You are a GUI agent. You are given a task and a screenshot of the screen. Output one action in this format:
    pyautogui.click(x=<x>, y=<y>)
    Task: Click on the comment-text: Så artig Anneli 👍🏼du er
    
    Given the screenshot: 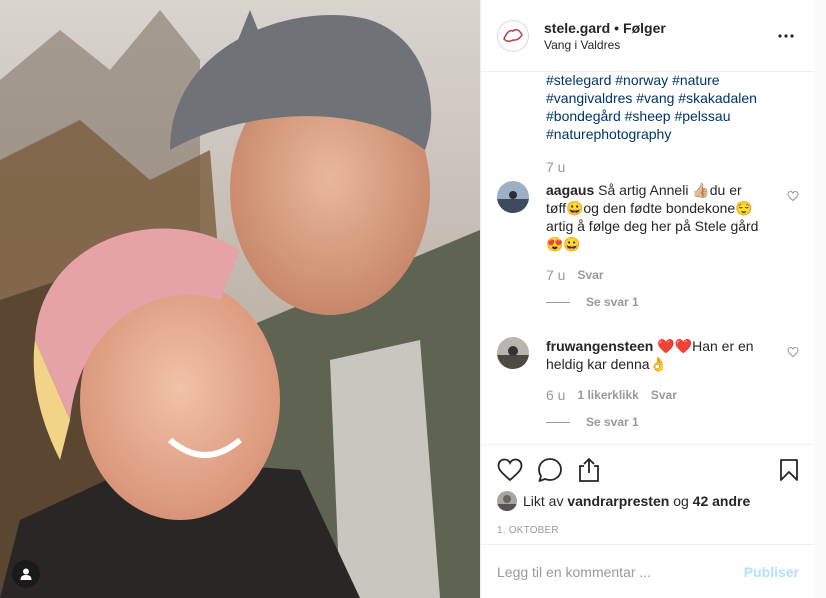 What is the action you would take?
    pyautogui.click(x=670, y=190)
    